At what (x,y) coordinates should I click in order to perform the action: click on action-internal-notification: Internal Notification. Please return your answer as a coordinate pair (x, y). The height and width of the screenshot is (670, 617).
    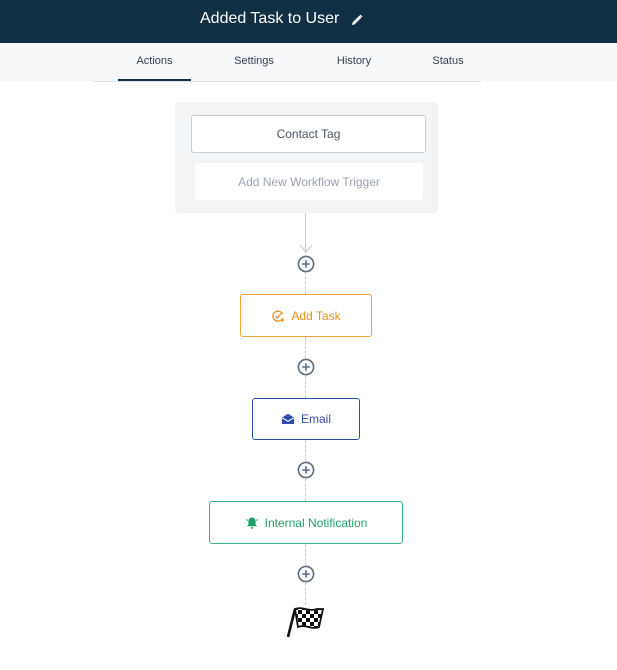
    Looking at the image, I should click on (306, 522).